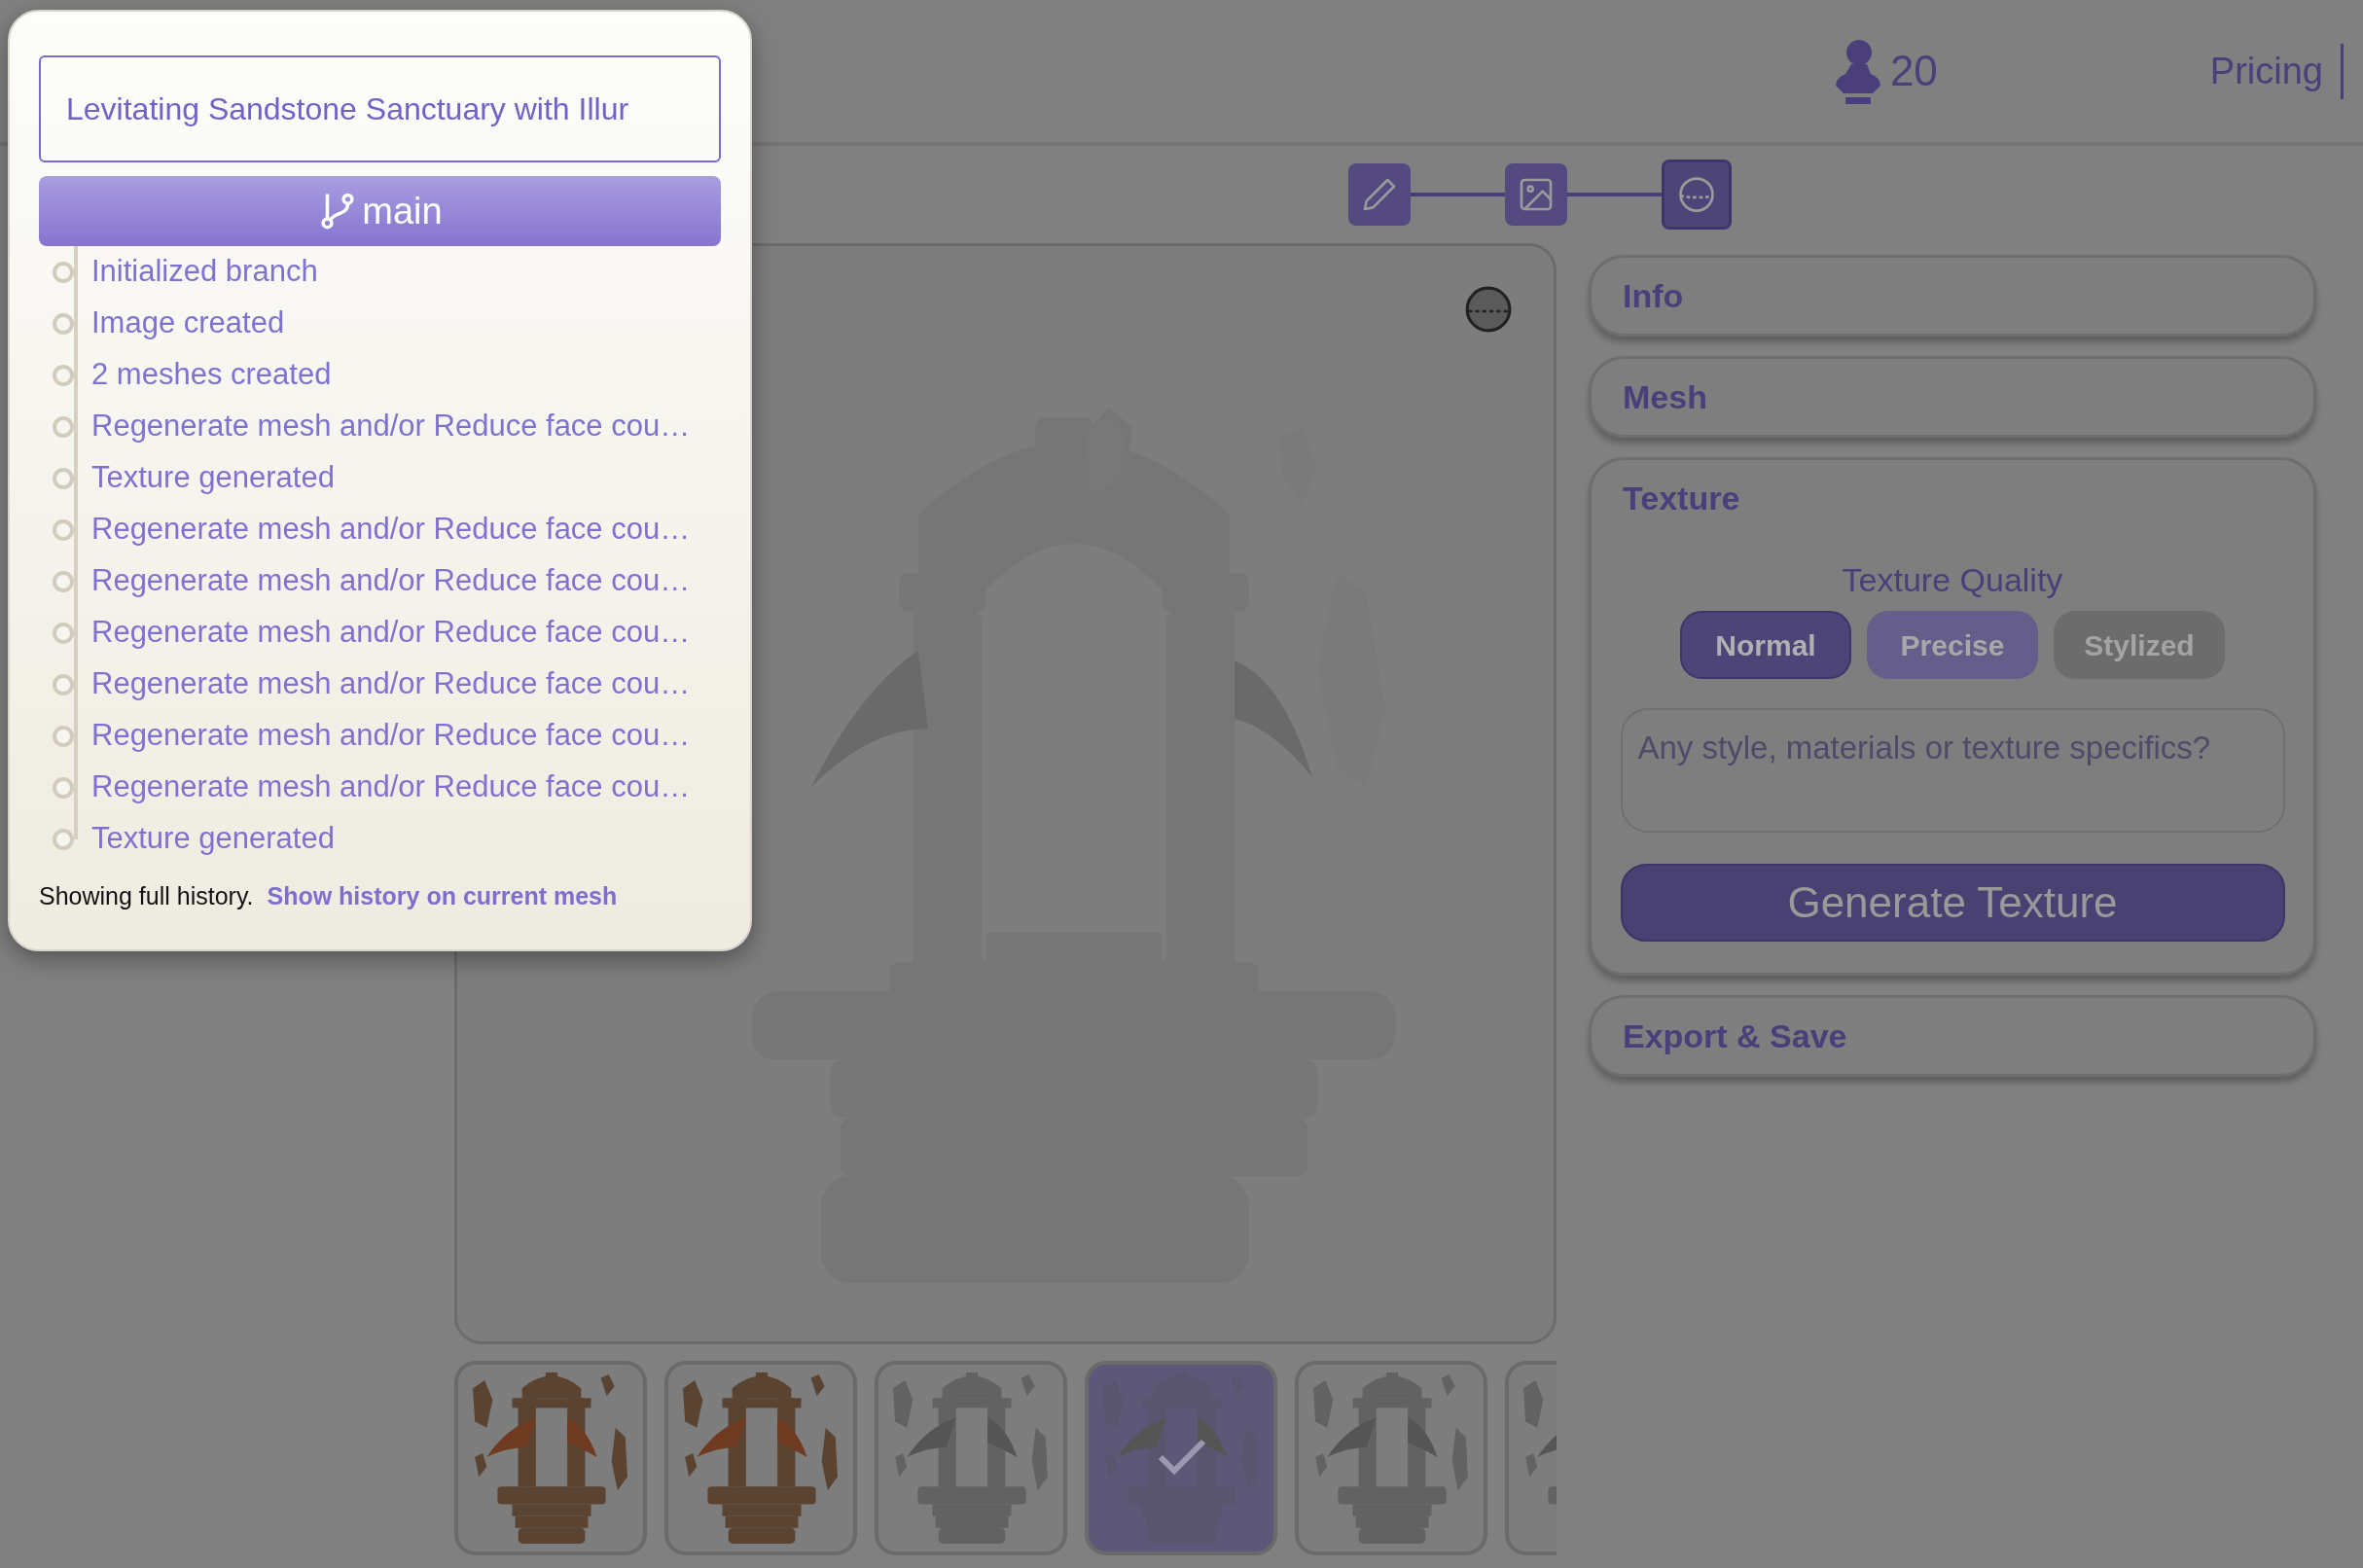  I want to click on history-status: Showing full history., so click(146, 896).